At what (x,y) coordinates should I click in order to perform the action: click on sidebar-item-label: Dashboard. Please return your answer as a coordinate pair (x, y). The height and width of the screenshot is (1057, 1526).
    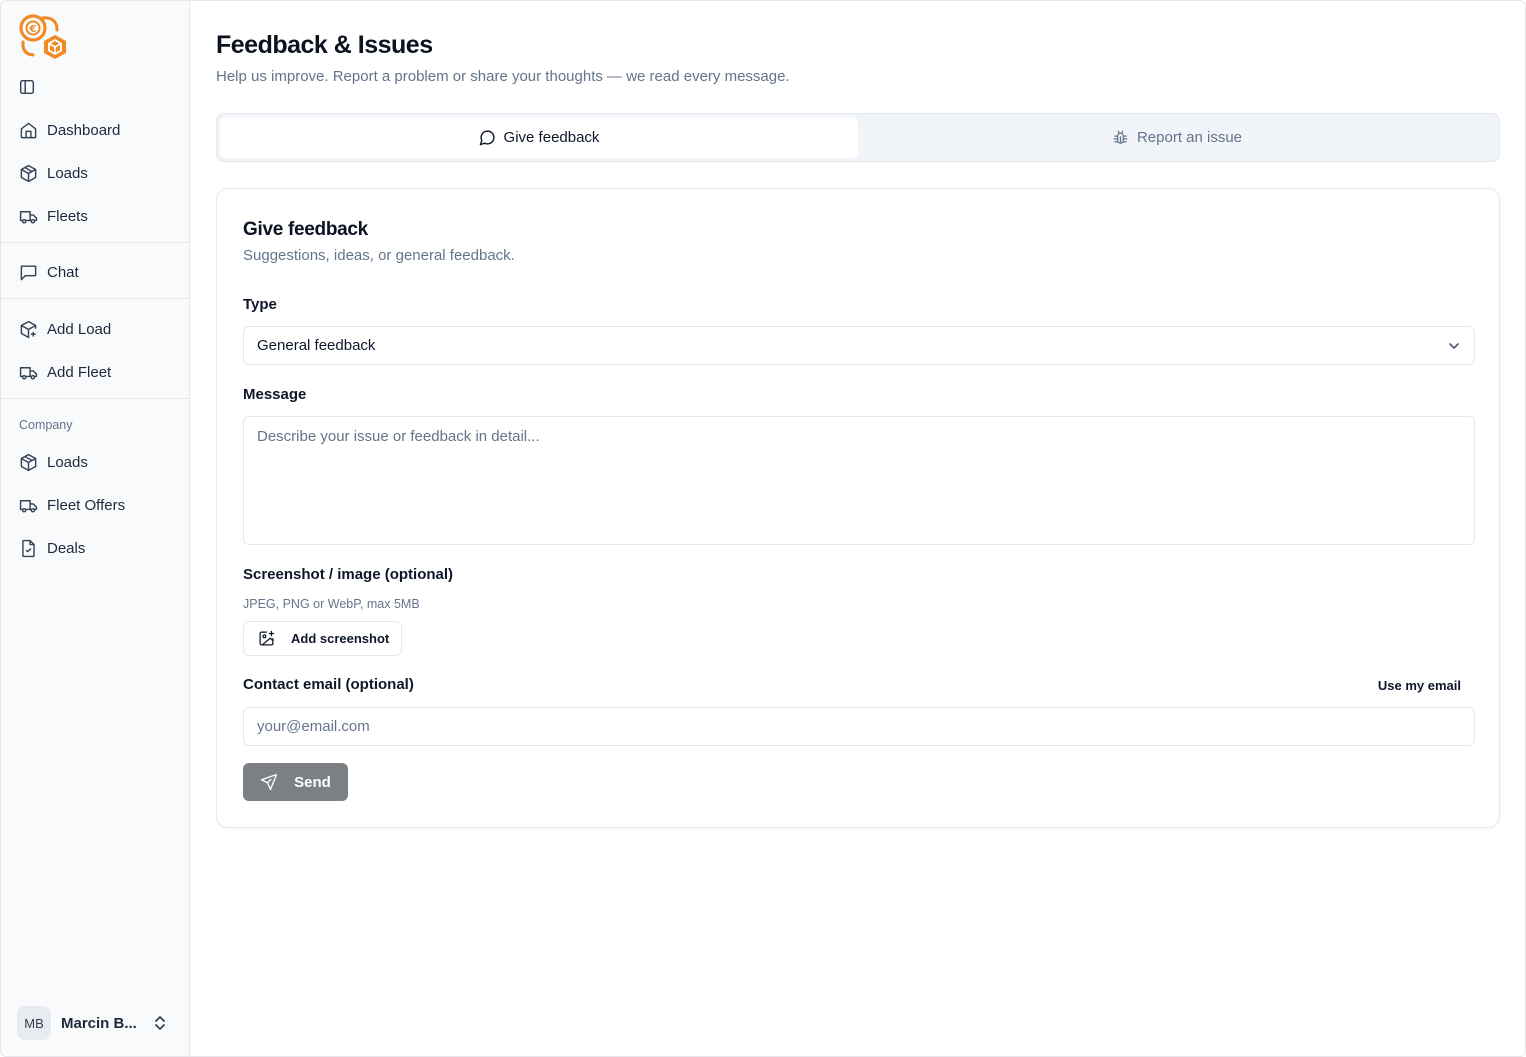
    Looking at the image, I should click on (84, 130).